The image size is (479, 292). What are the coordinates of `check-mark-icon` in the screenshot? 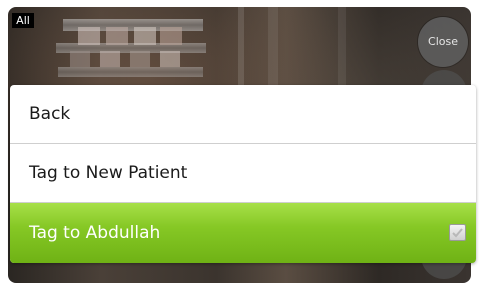 It's located at (457, 233).